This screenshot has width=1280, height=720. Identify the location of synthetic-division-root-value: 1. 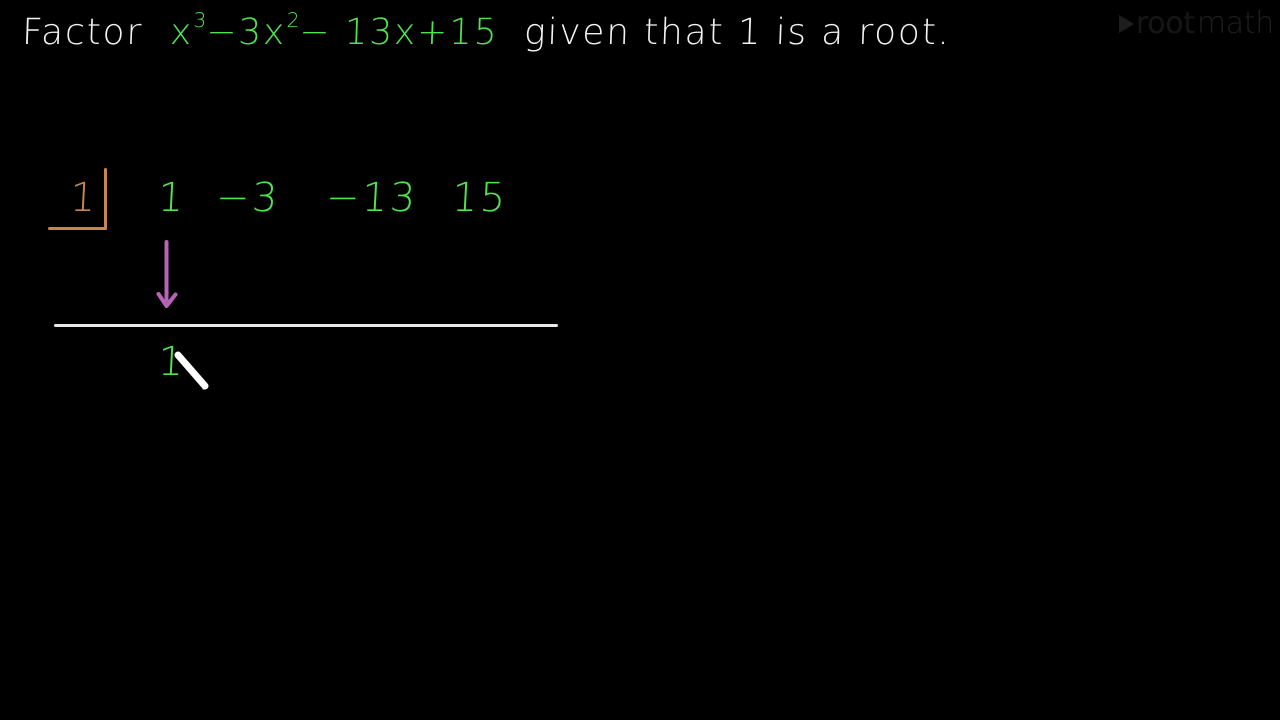
(84, 198).